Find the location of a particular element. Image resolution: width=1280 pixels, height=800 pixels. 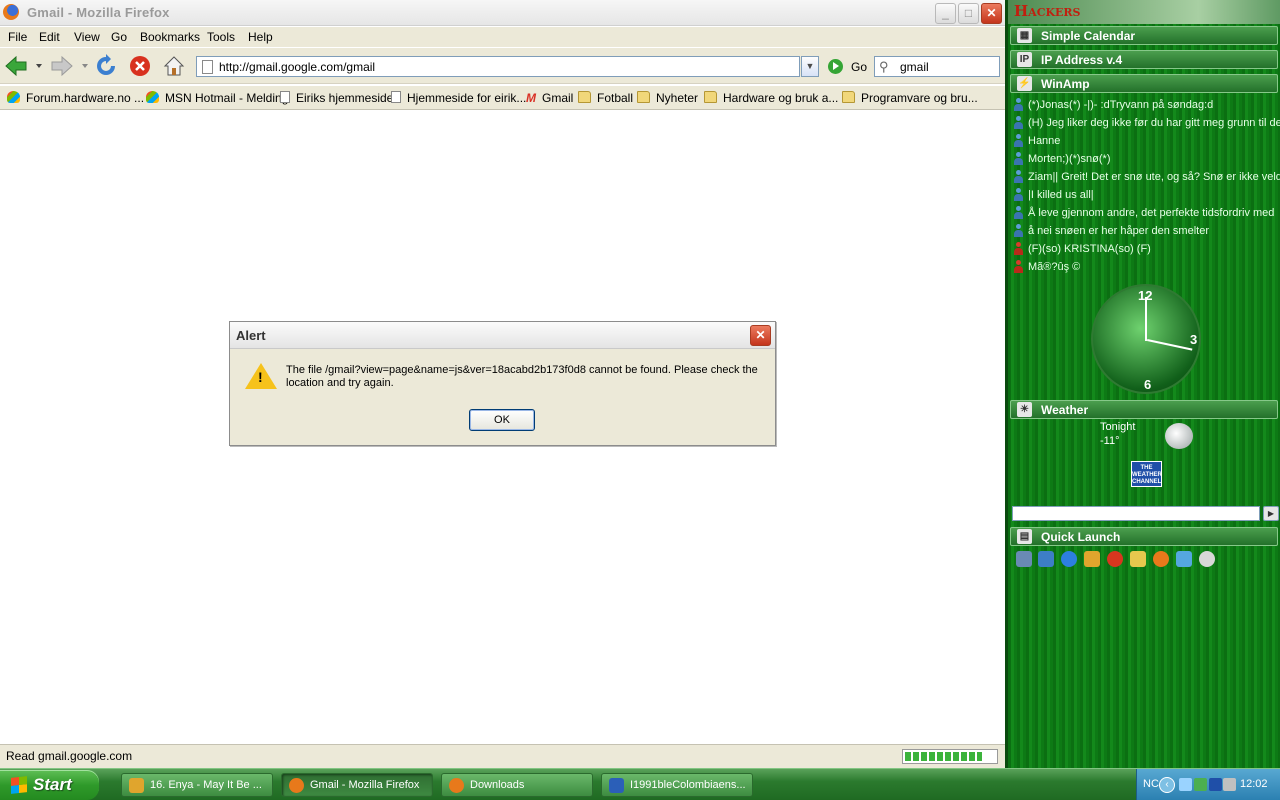

security-icon is located at coordinates (1200, 784).